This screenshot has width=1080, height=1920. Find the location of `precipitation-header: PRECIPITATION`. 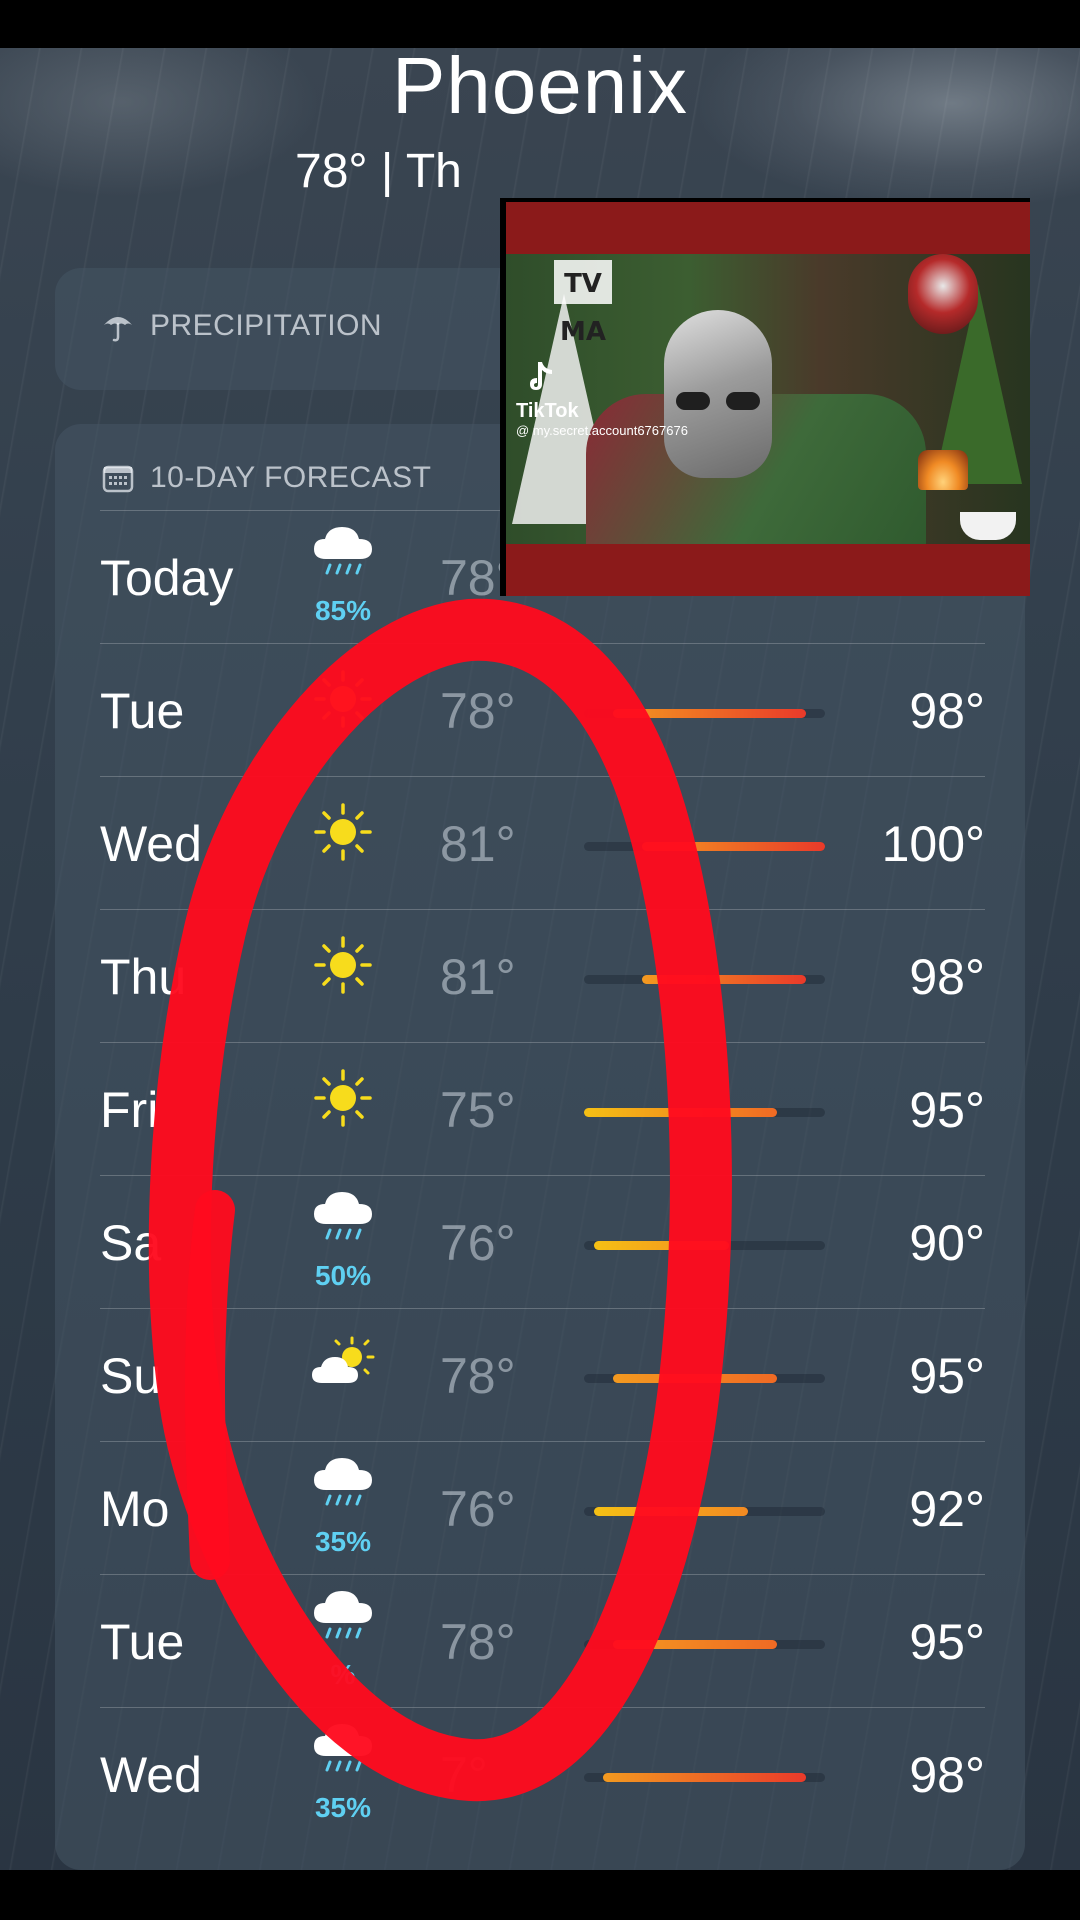

precipitation-header: PRECIPITATION is located at coordinates (241, 326).